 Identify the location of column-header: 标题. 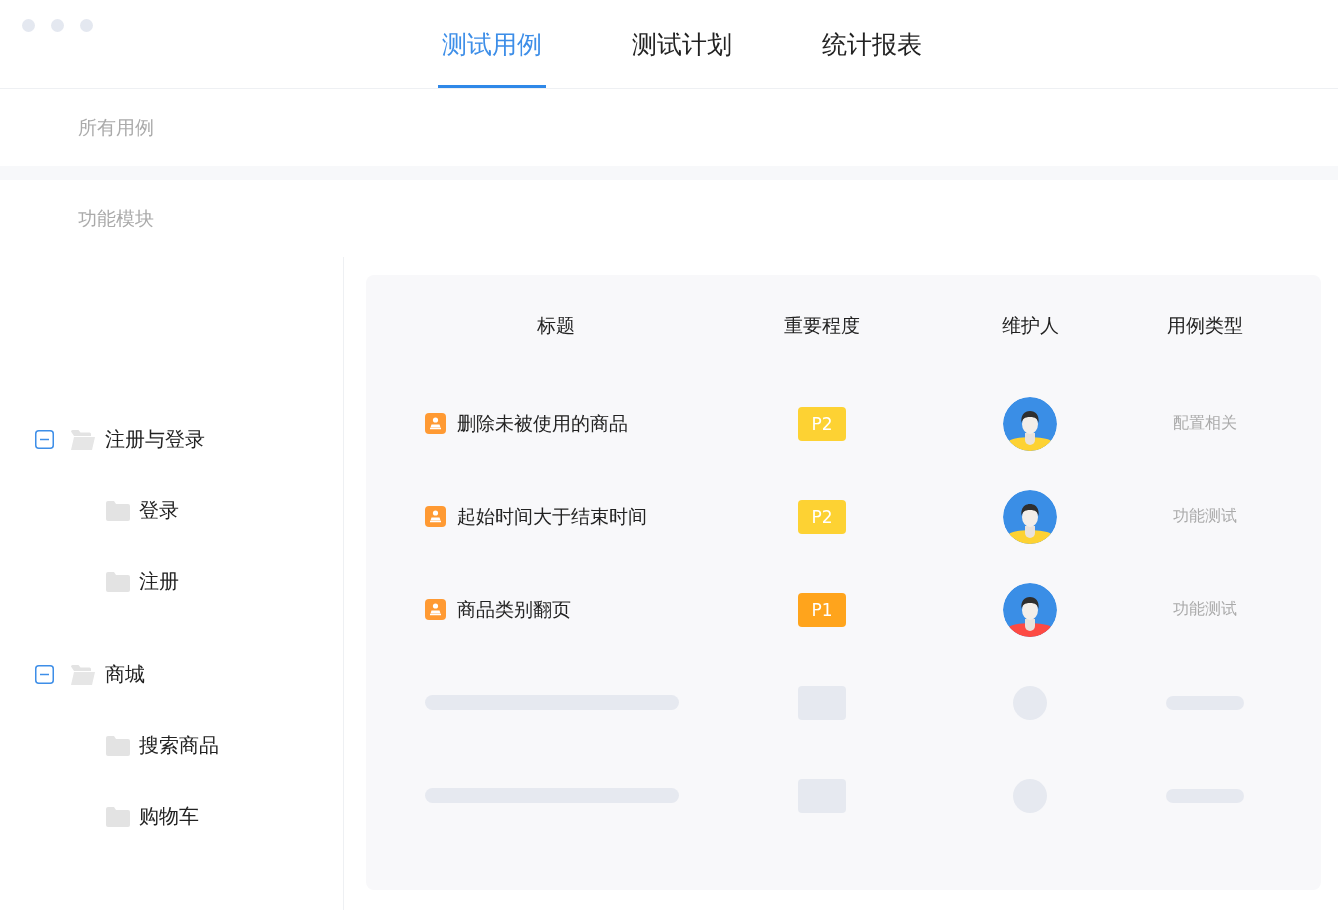
(556, 325).